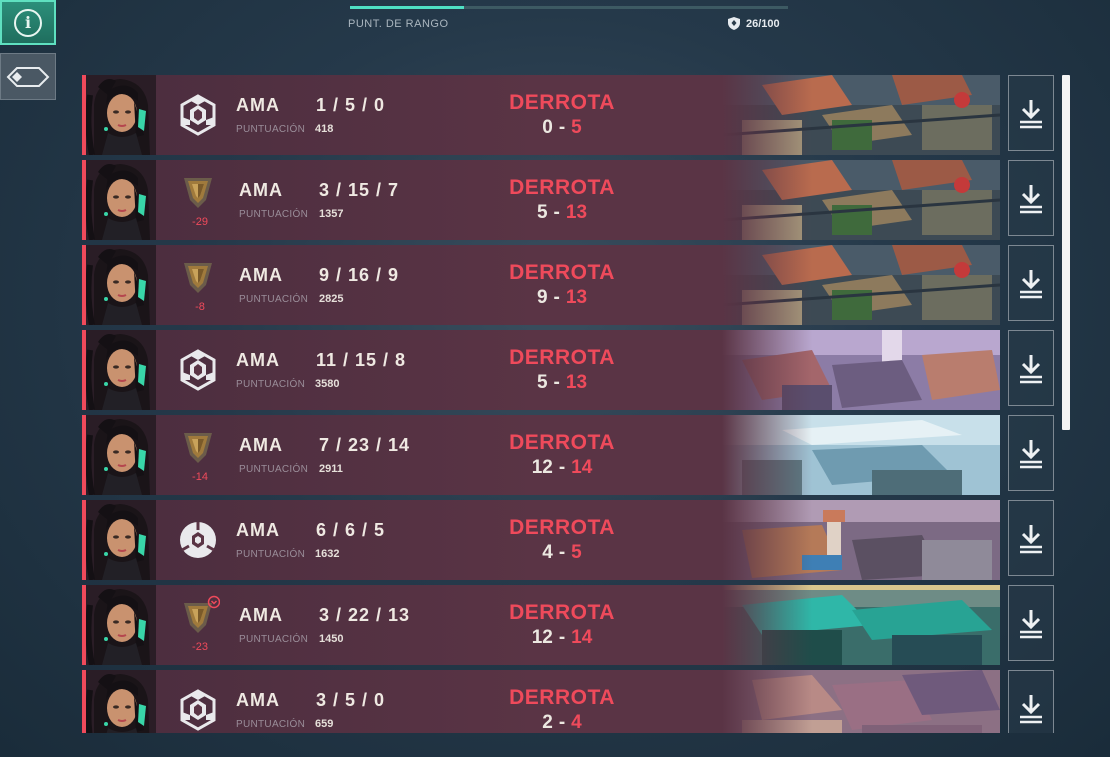  What do you see at coordinates (200, 307) in the screenshot?
I see `rank-delta: -8` at bounding box center [200, 307].